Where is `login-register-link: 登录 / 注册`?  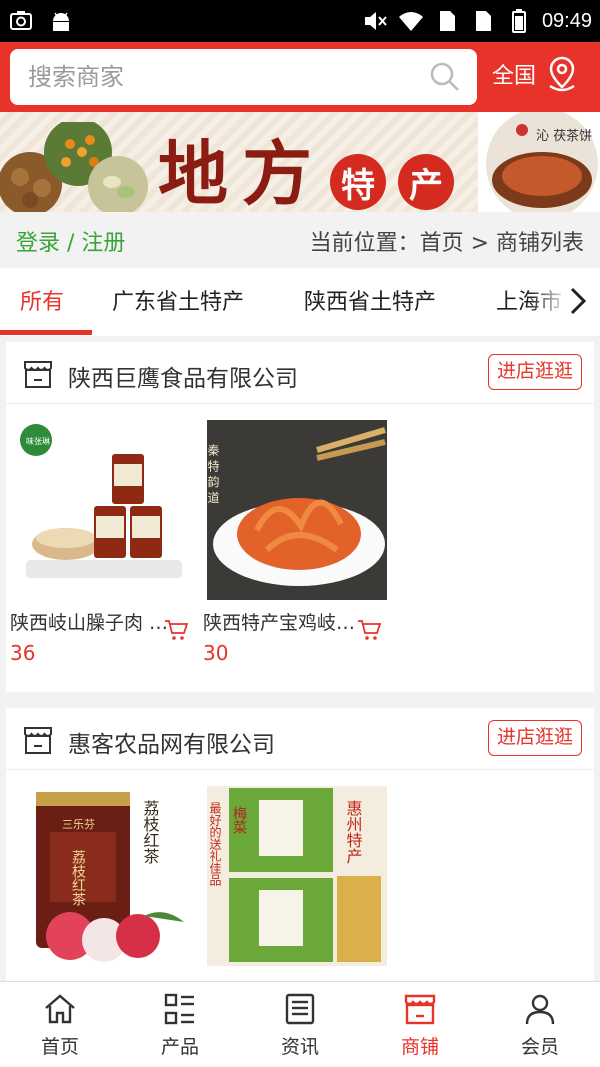
login-register-link: 登录 / 注册 is located at coordinates (70, 241).